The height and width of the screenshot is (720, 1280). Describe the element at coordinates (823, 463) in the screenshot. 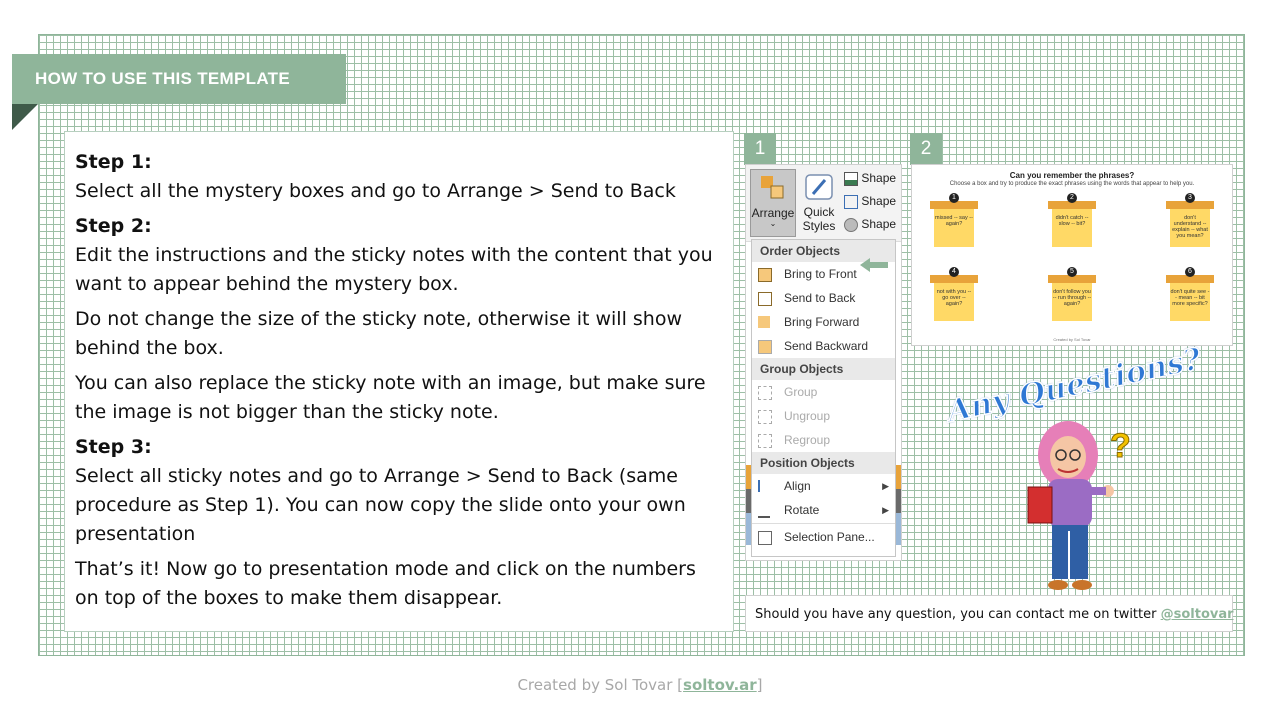

I see `position-objects-header: Position Objects` at that location.